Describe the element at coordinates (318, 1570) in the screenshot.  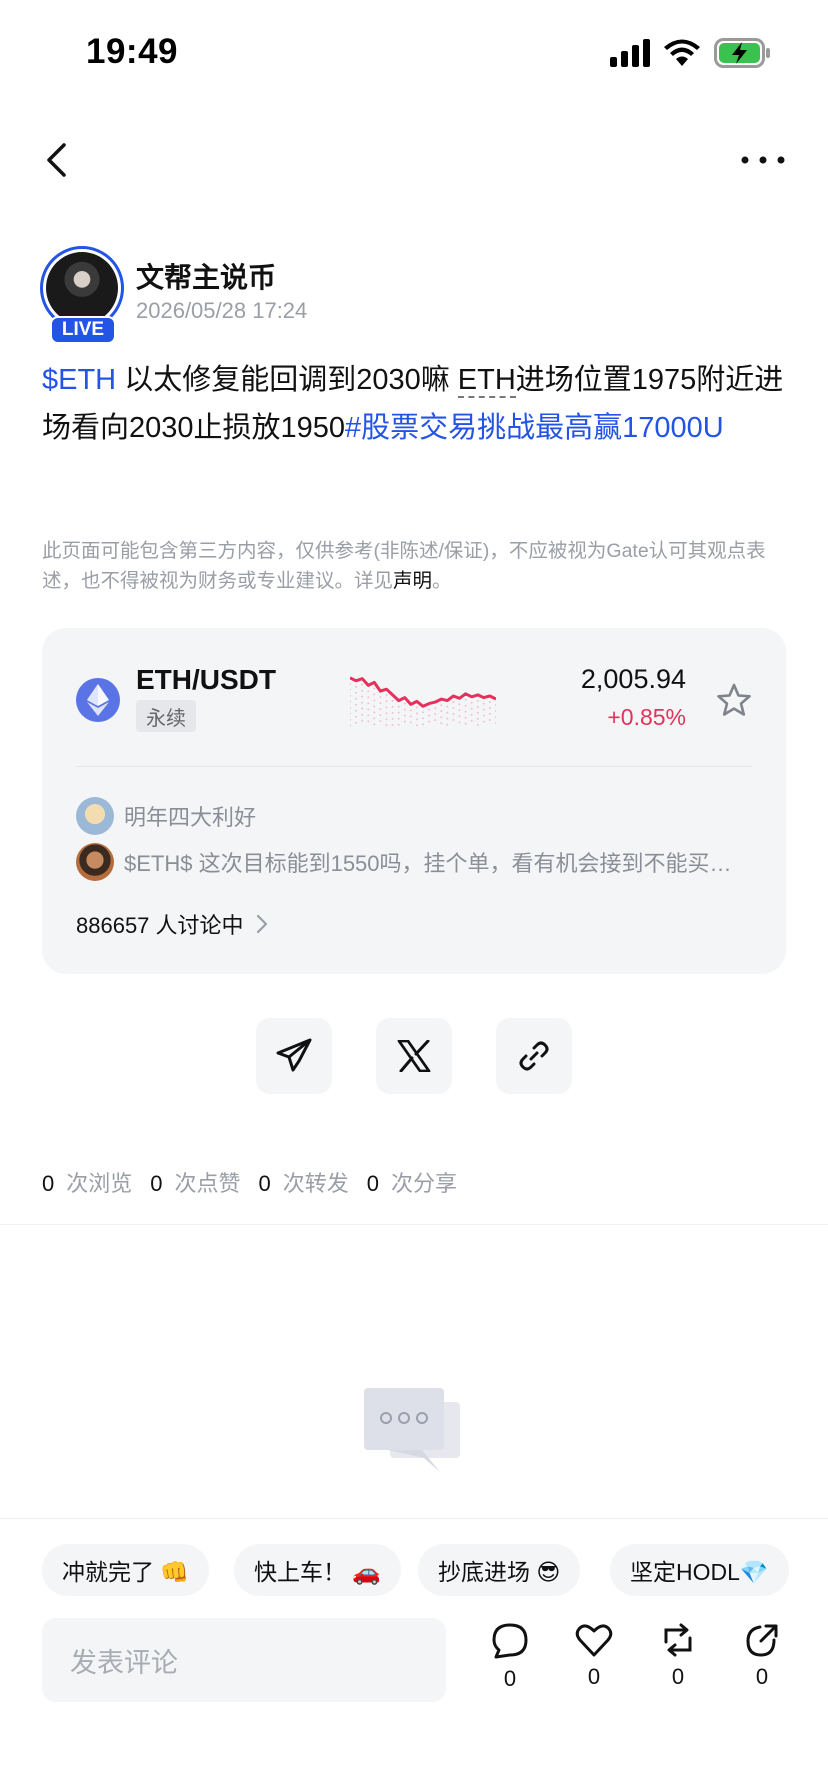
I see `quick-reply-chip: 快上车！ 🚗` at that location.